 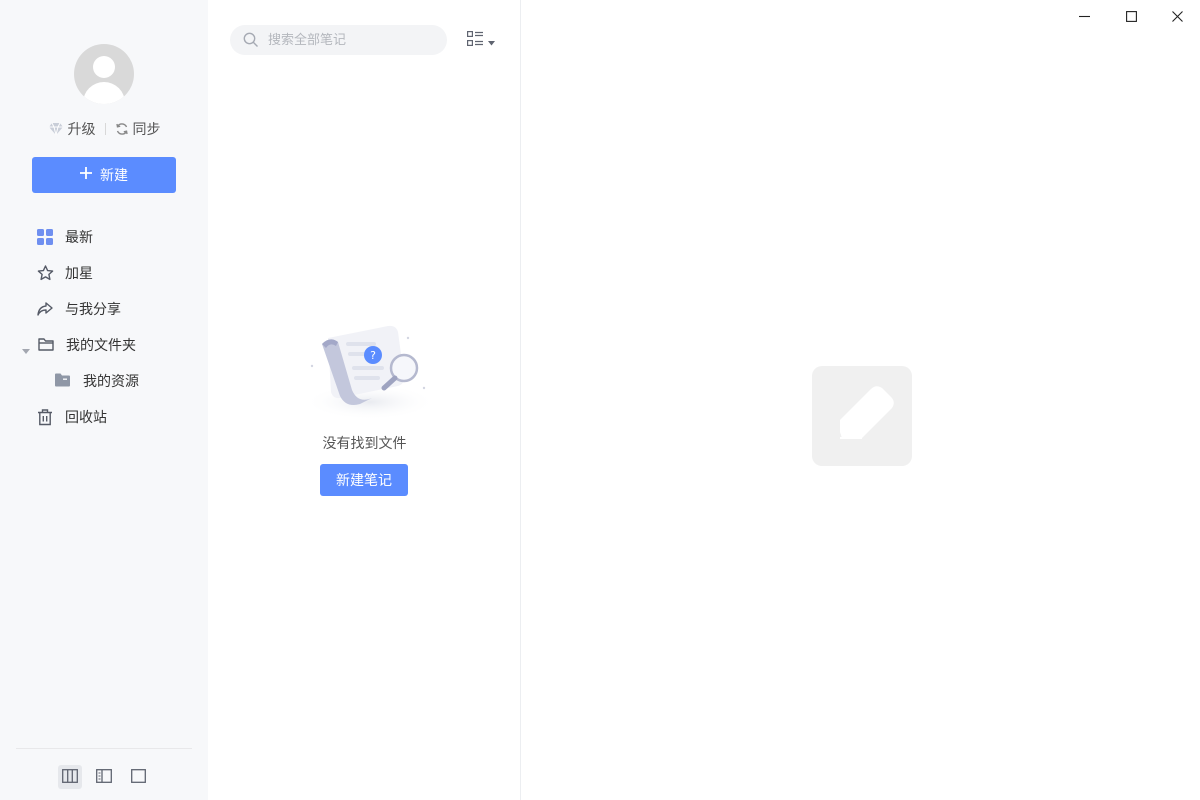 I want to click on close-icon, so click(x=1177, y=16).